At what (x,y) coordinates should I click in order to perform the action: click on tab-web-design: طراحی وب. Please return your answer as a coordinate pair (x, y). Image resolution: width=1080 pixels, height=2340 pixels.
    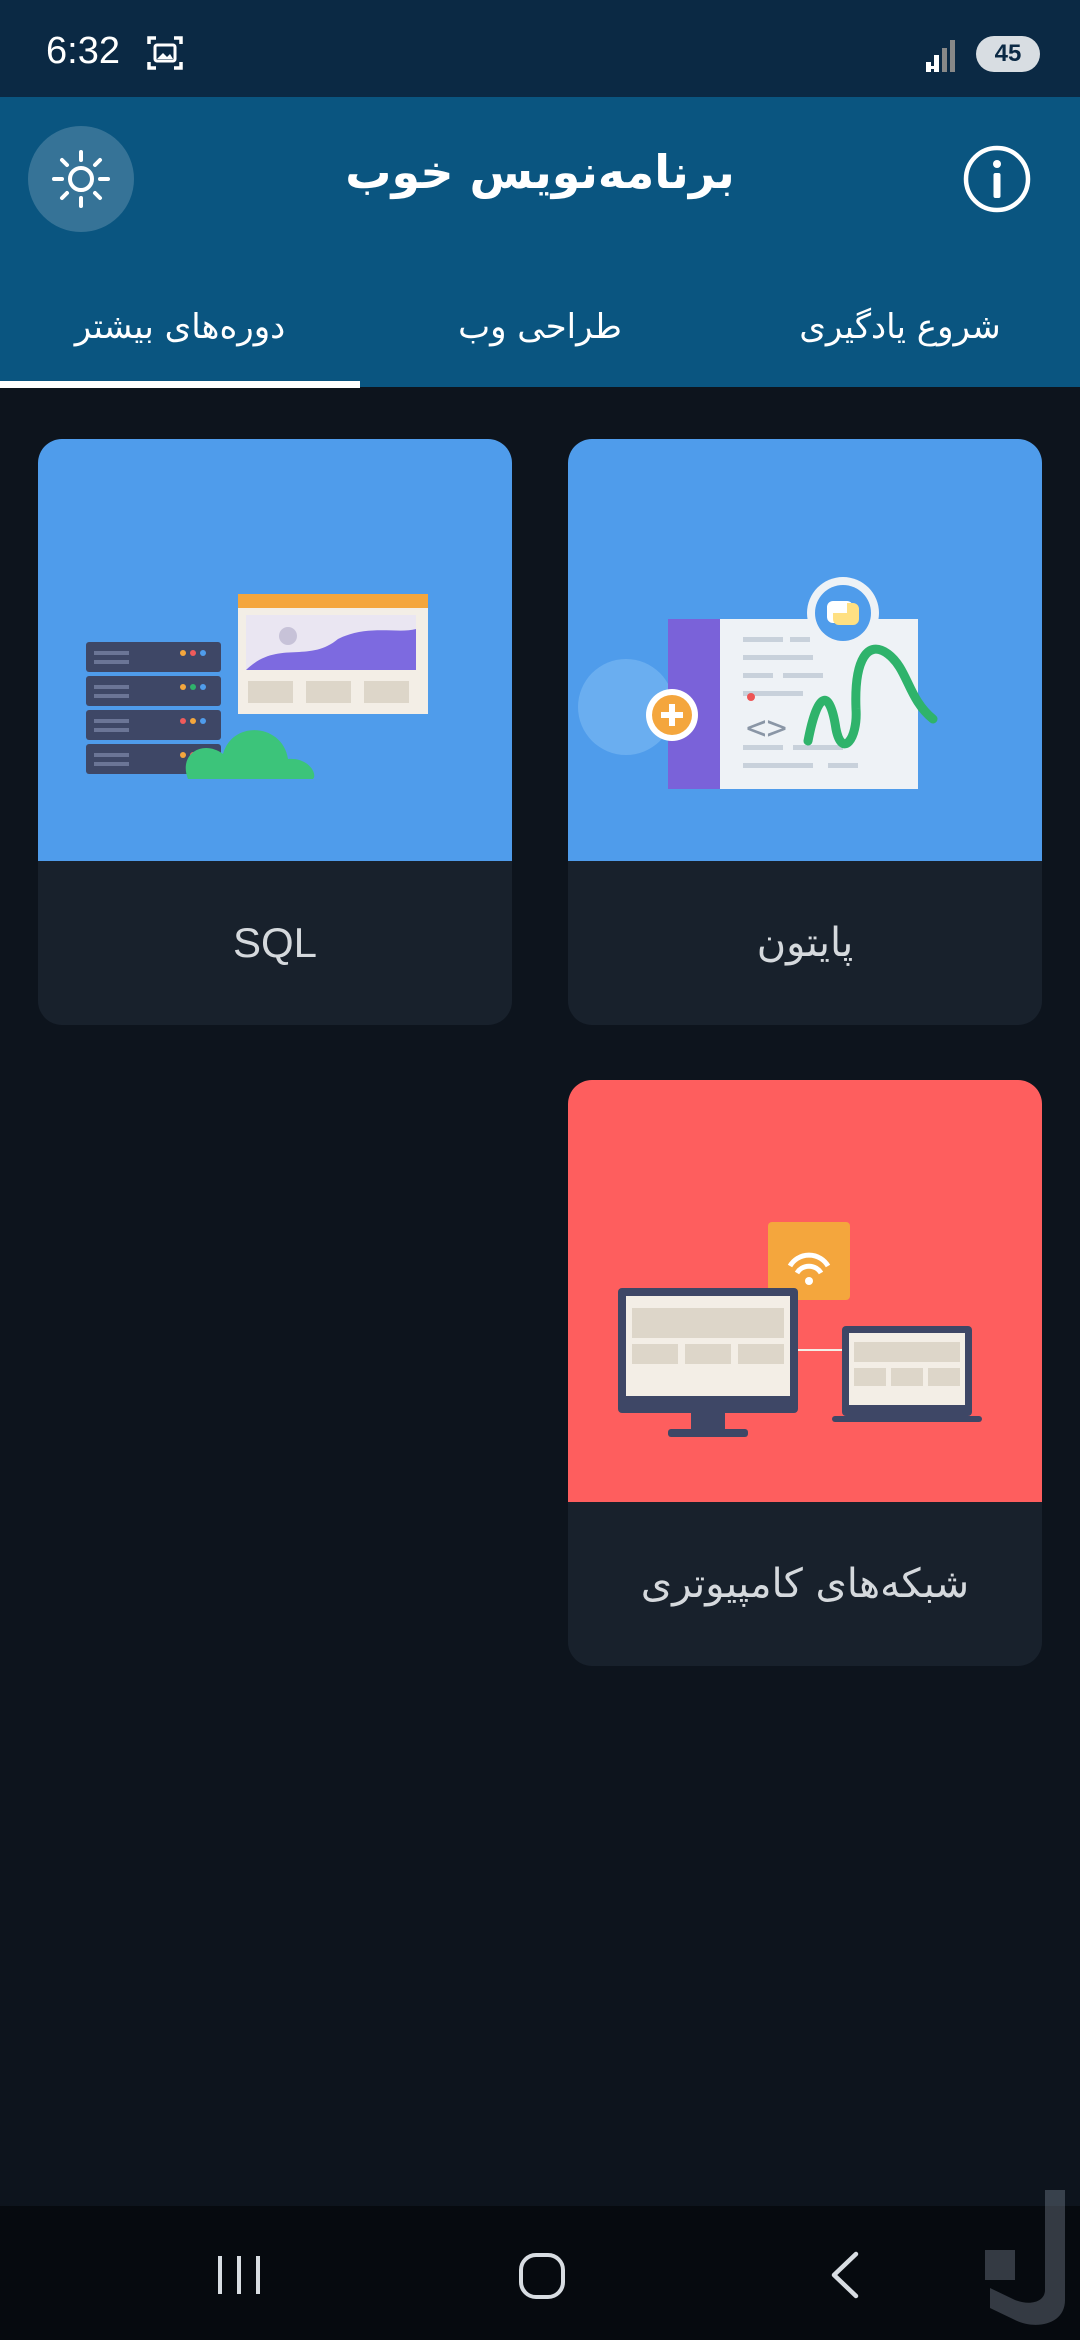
    Looking at the image, I should click on (540, 337).